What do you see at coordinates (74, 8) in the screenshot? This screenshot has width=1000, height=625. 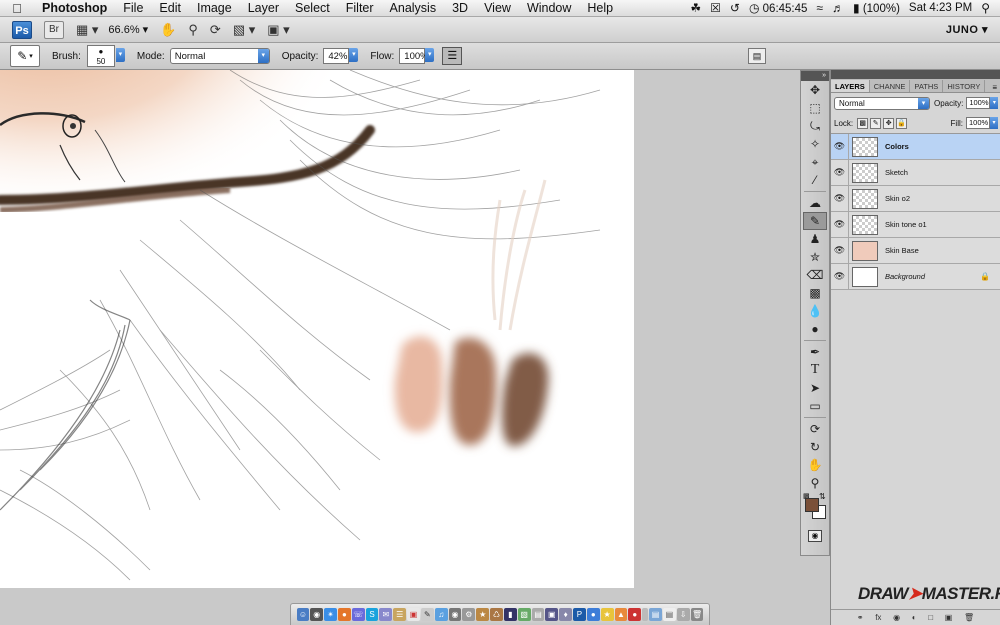 I see `menu-app-name: Photoshop` at bounding box center [74, 8].